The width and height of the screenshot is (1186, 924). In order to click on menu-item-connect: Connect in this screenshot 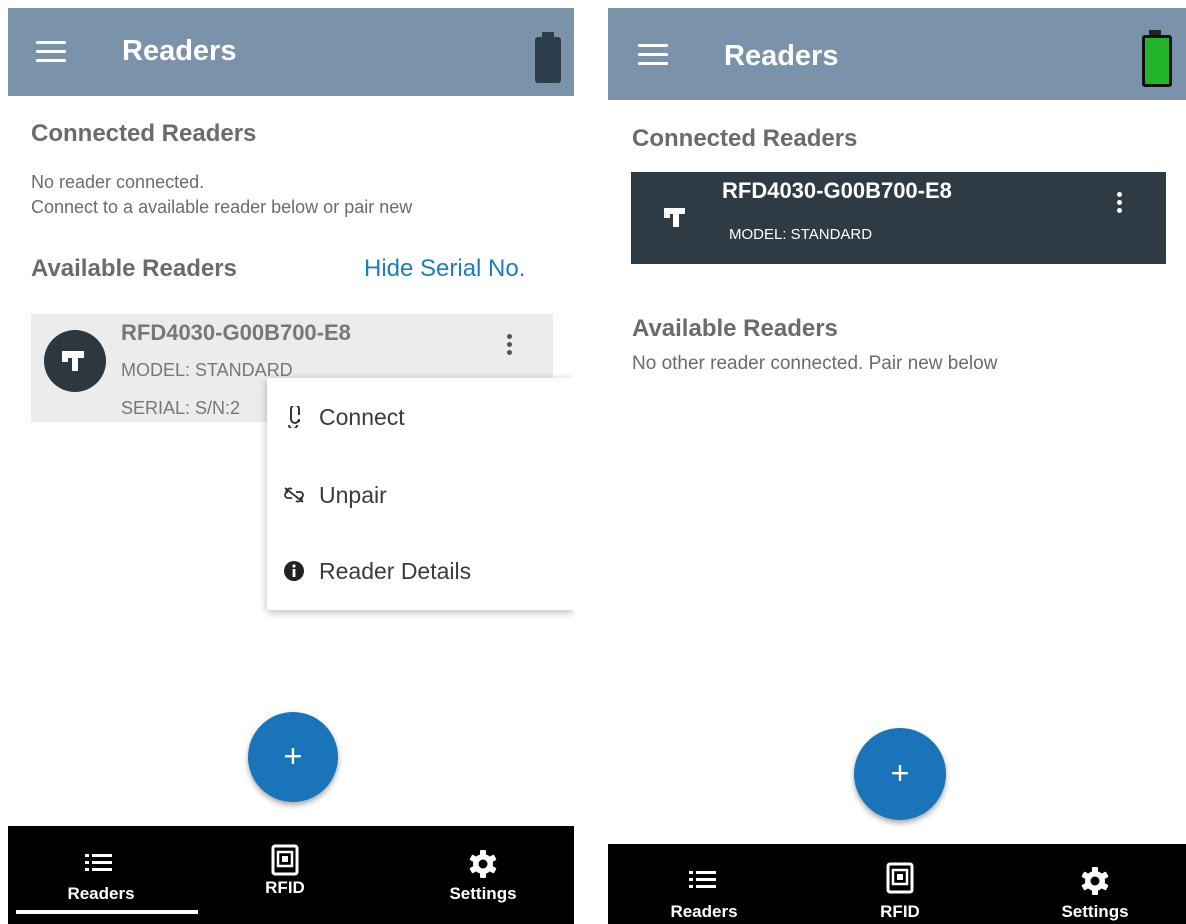, I will do `click(420, 417)`.